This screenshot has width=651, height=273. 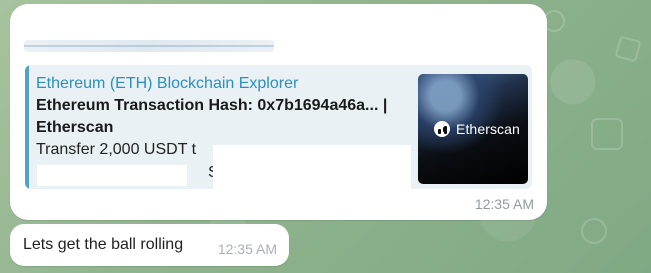 I want to click on preview-description: Transfer 2,000 USDT t, so click(x=116, y=149).